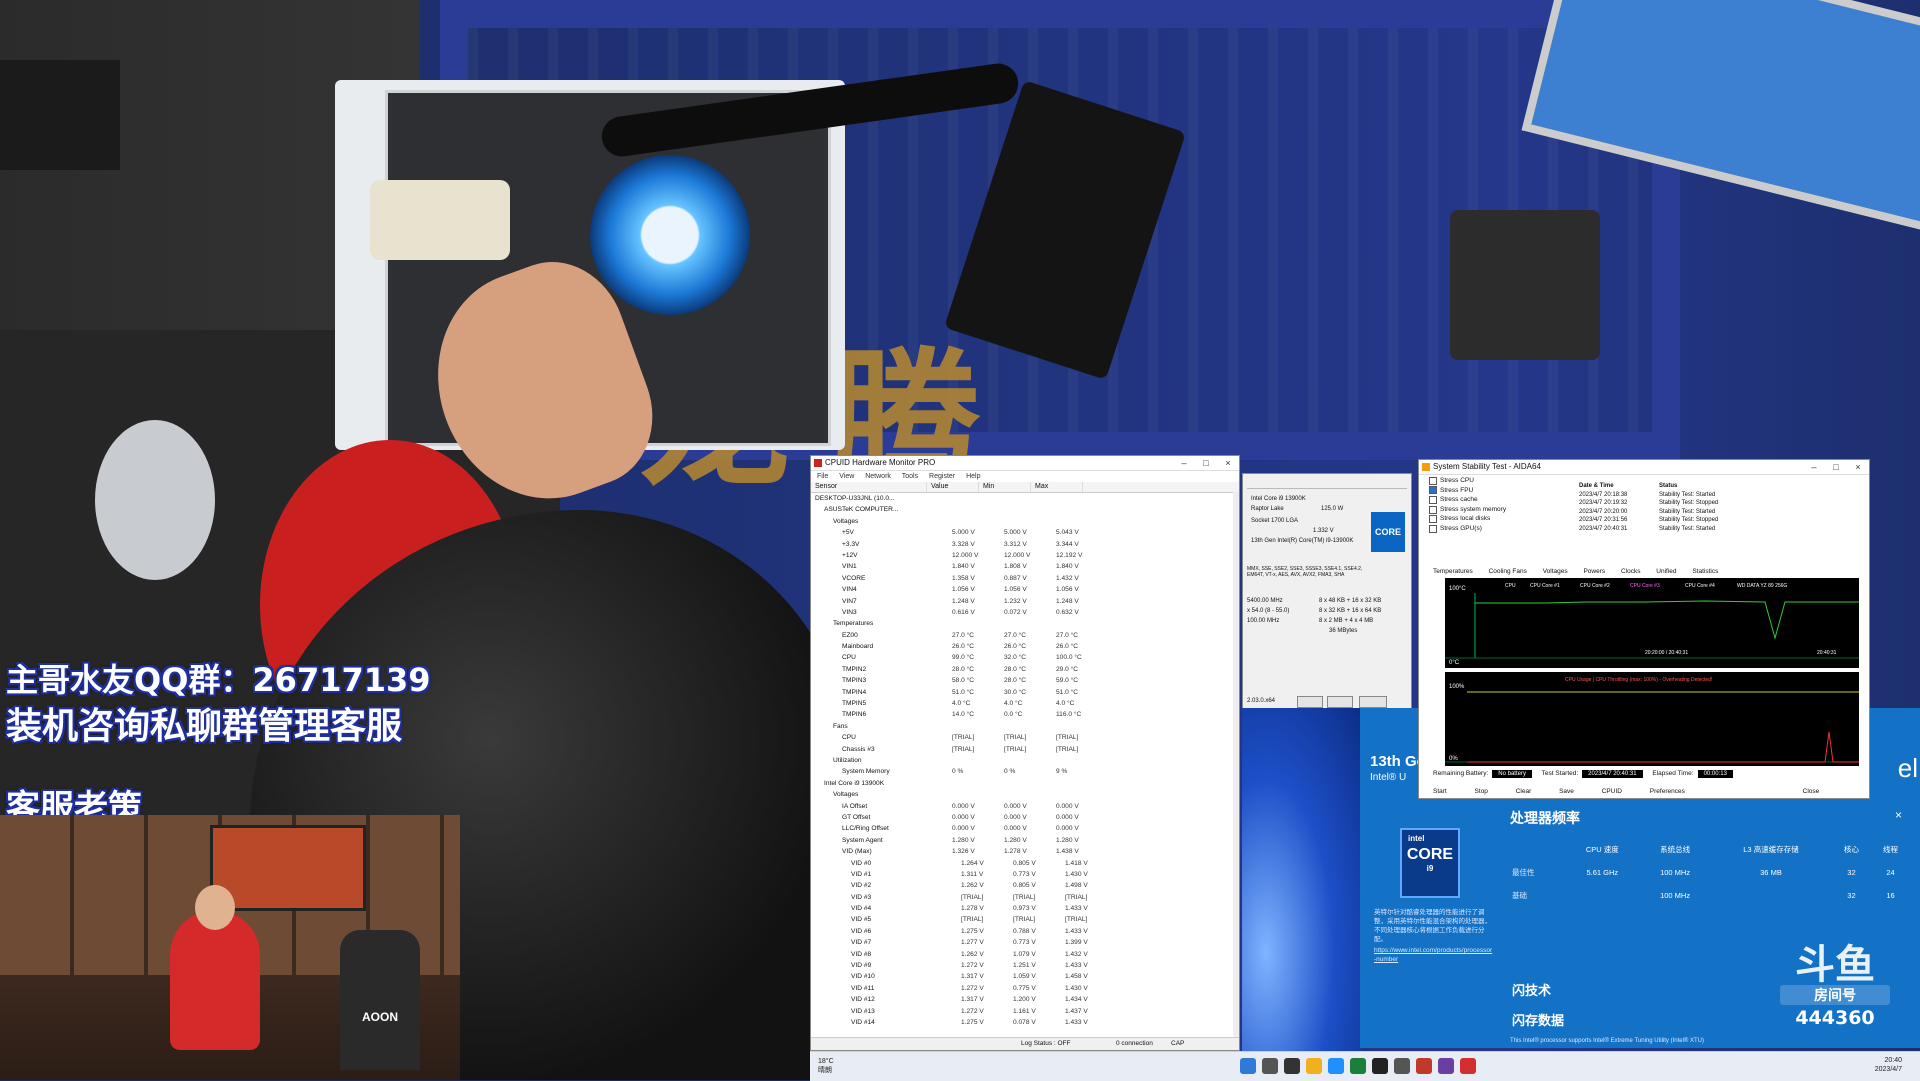  Describe the element at coordinates (1025, 623) in the screenshot. I see `sensor-row: Temperatures` at that location.